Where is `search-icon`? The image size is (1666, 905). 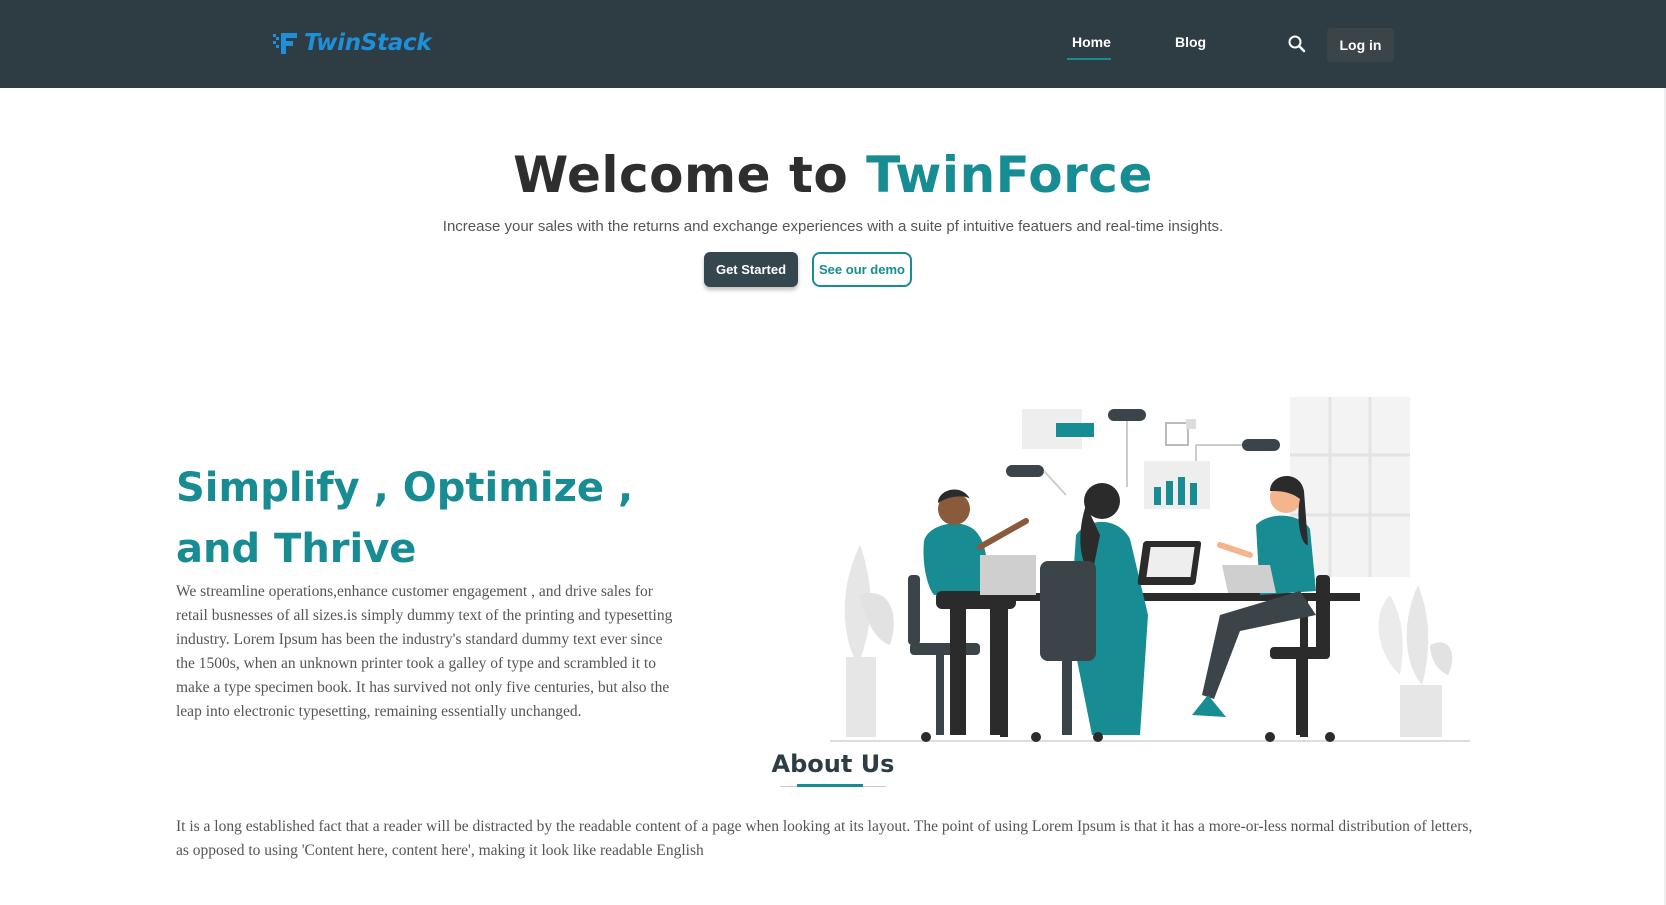 search-icon is located at coordinates (1297, 44).